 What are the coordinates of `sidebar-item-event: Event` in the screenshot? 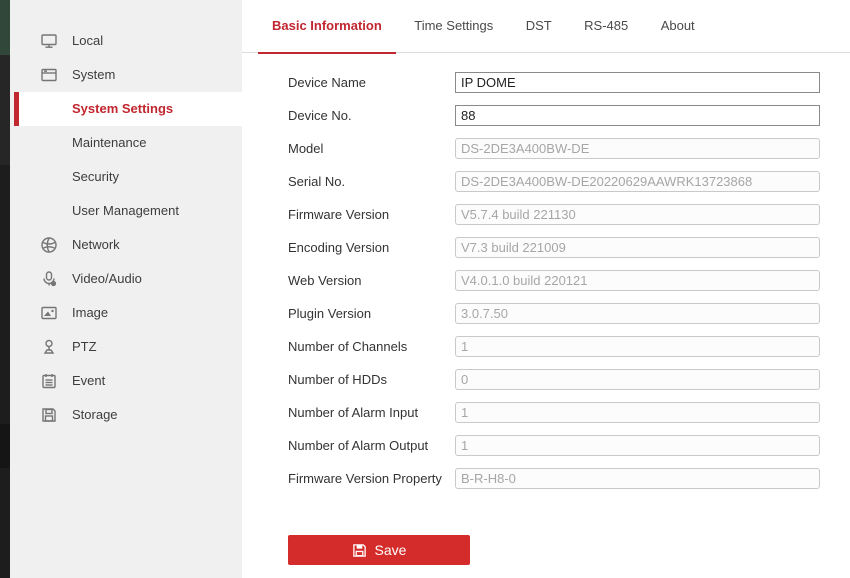 It's located at (128, 381).